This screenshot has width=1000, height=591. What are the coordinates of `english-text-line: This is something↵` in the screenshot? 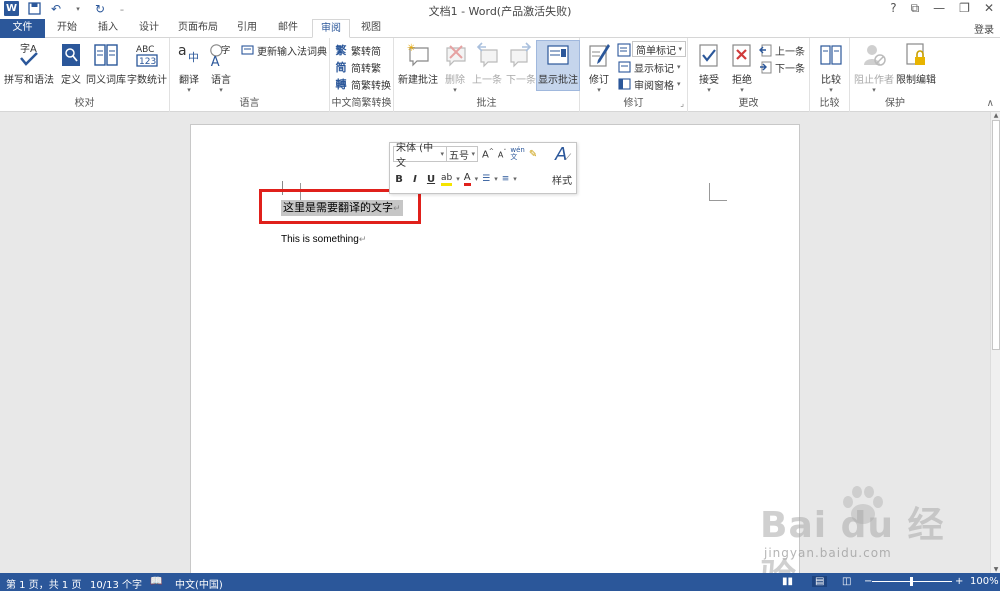 It's located at (323, 239).